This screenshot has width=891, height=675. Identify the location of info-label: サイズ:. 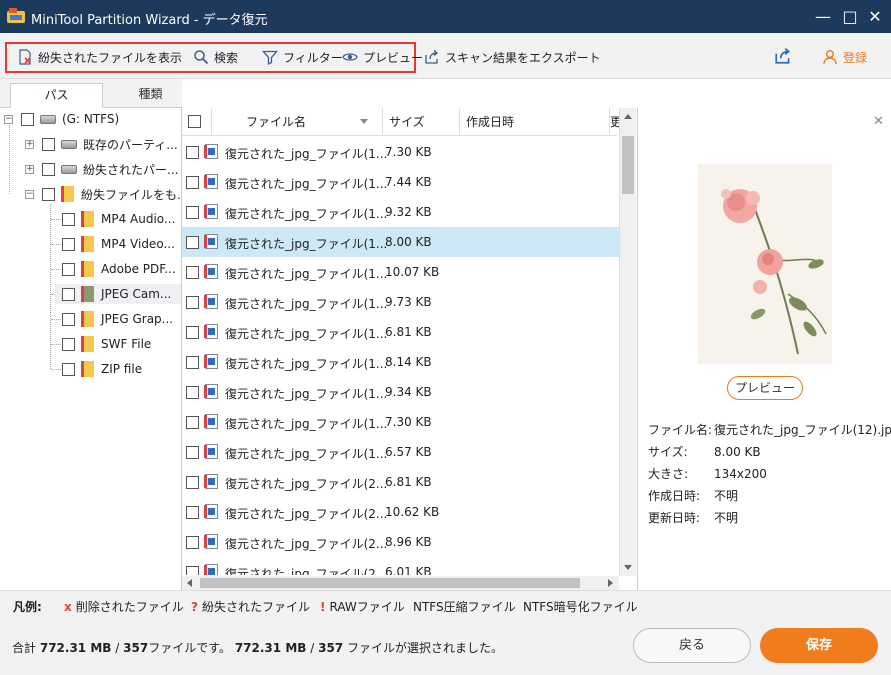
(668, 452).